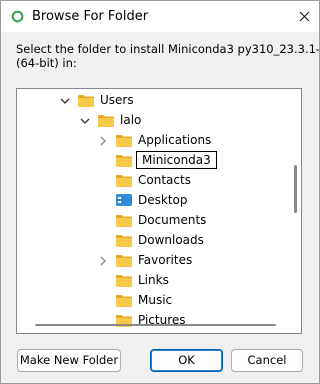  I want to click on tree-item-links: Links, so click(152, 281).